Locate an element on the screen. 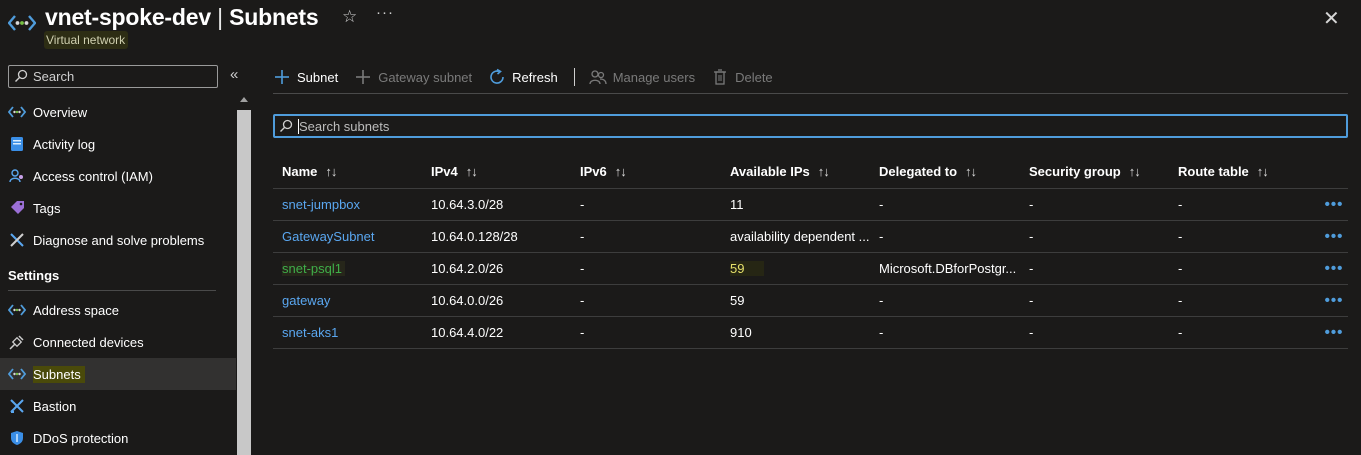 This screenshot has height=455, width=1361. sidebar-item-label: Subnets is located at coordinates (59, 374).